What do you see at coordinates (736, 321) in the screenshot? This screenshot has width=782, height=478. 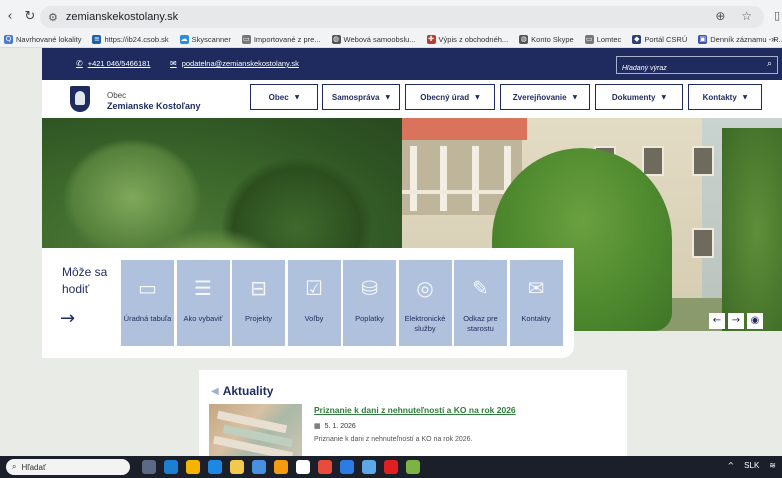 I see `slider-next-button: →` at bounding box center [736, 321].